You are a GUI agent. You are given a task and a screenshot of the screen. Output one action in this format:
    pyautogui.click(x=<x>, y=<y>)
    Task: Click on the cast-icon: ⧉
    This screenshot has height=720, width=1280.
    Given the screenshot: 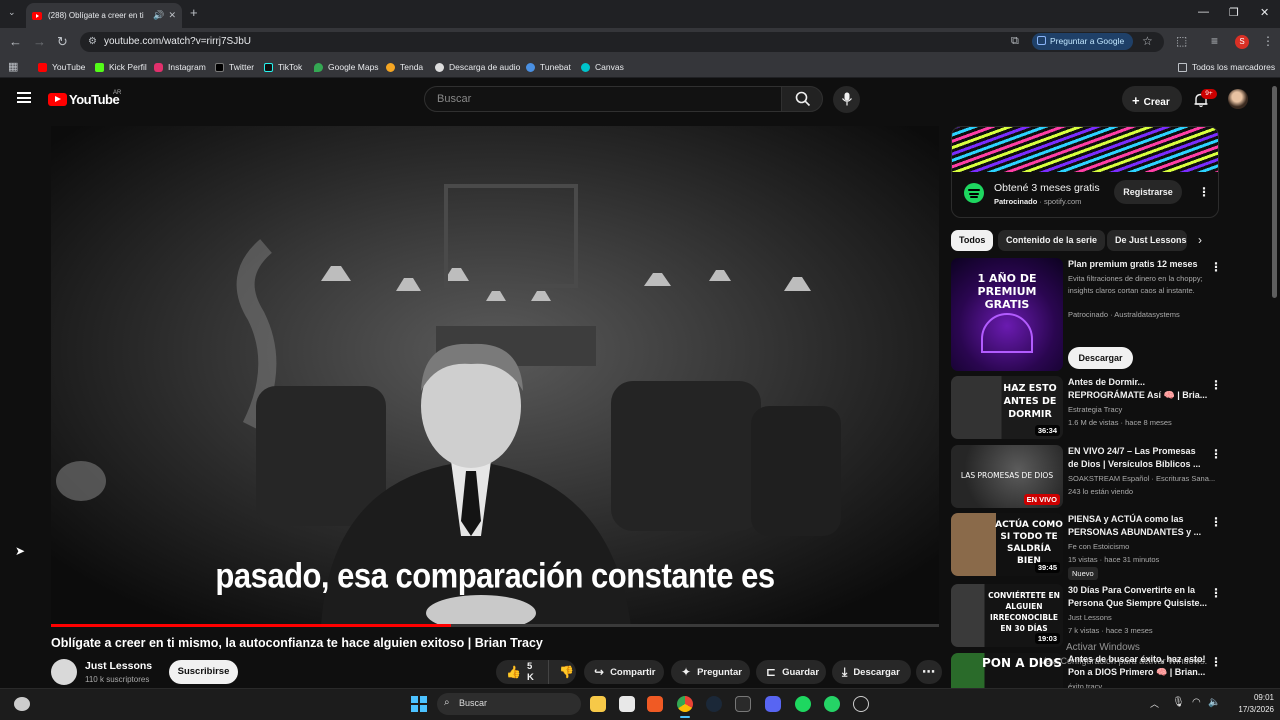 What is the action you would take?
    pyautogui.click(x=1015, y=41)
    